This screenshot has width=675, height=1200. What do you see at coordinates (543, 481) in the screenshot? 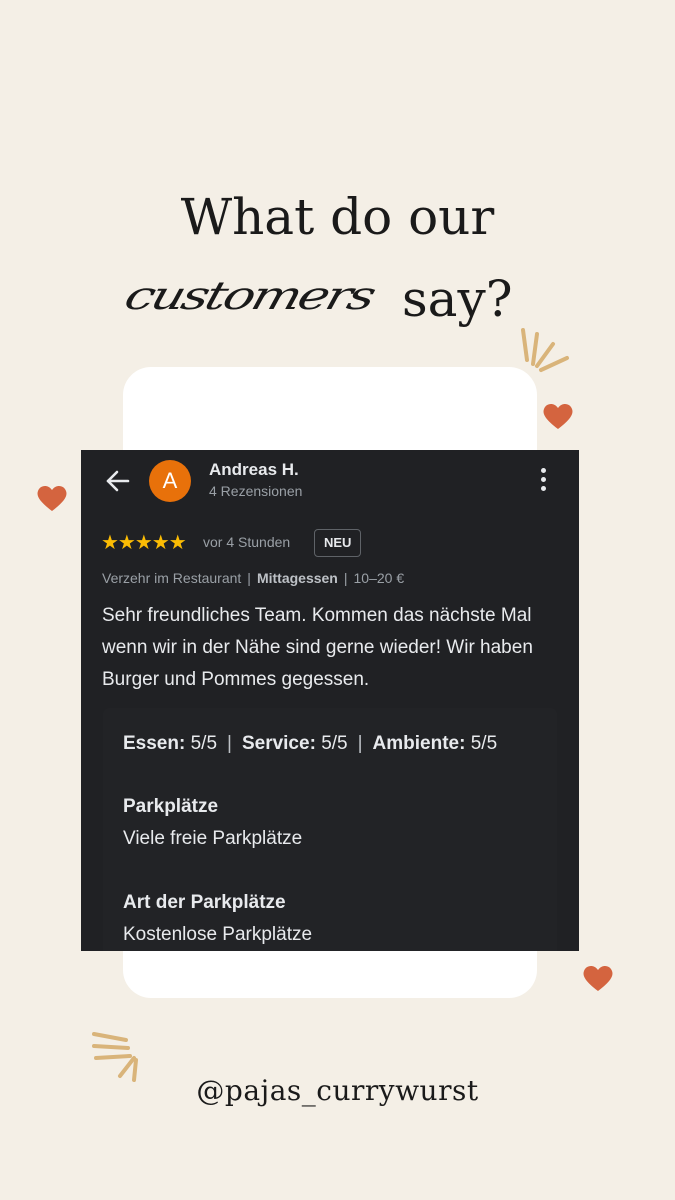
I see `more-vert-icon` at bounding box center [543, 481].